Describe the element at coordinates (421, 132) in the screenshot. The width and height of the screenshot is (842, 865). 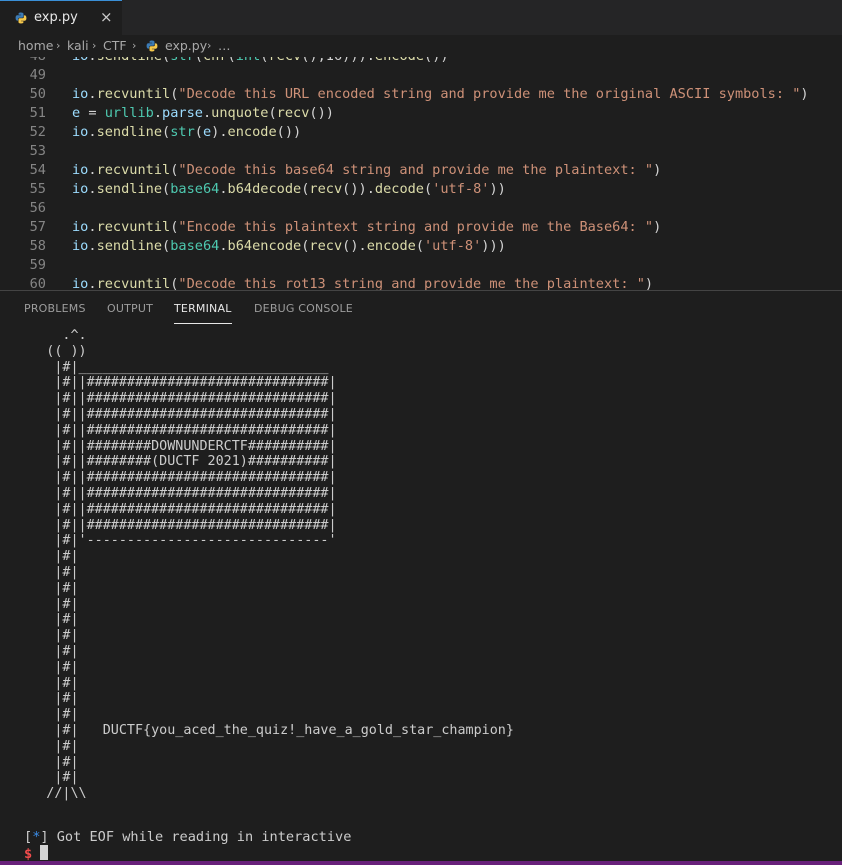
I see `code-line: 52 io.sendline(str(e).encode())` at that location.